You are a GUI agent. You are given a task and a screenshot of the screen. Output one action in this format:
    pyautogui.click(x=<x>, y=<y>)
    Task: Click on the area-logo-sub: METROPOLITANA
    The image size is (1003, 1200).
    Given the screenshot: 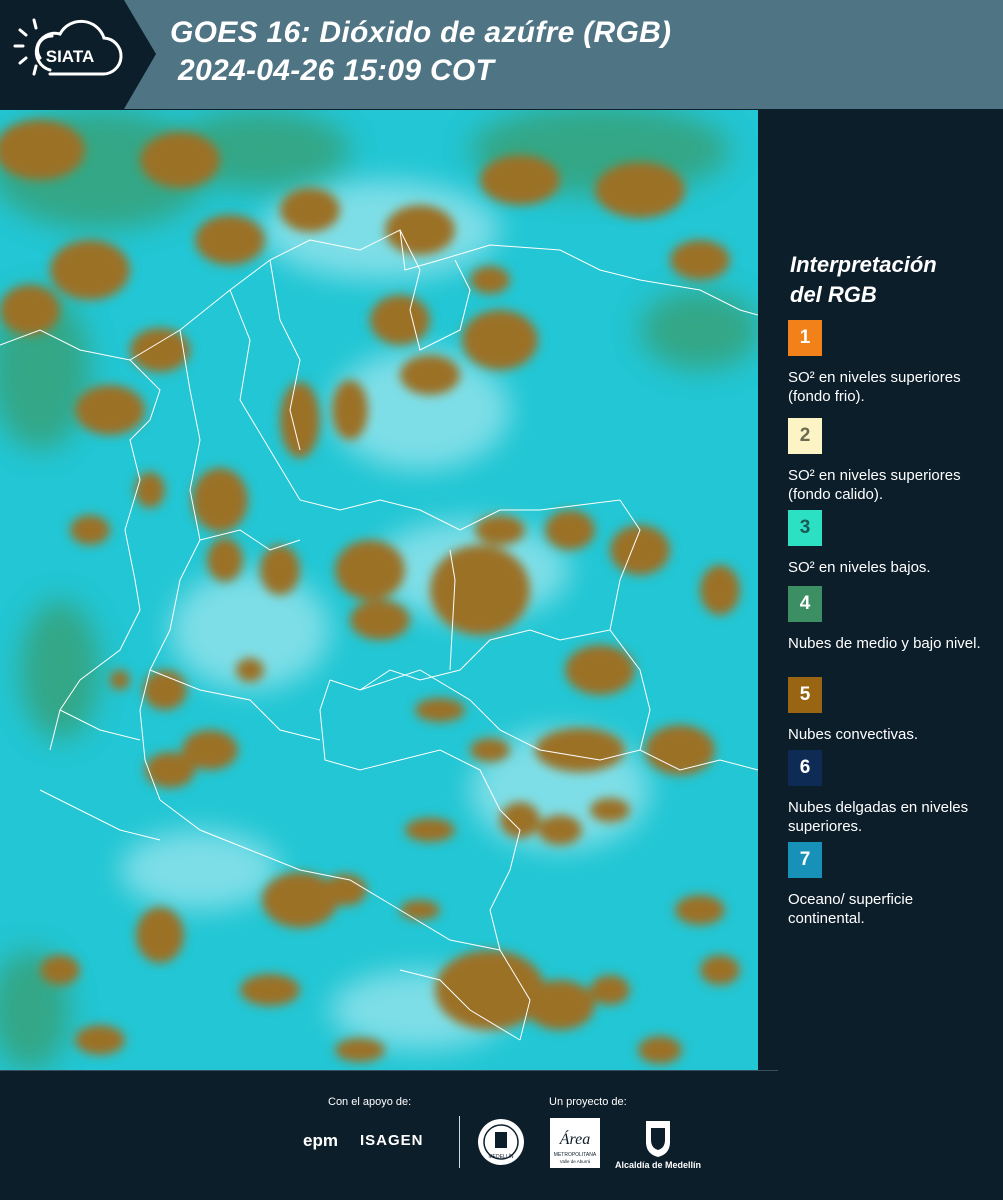 What is the action you would take?
    pyautogui.click(x=575, y=1155)
    